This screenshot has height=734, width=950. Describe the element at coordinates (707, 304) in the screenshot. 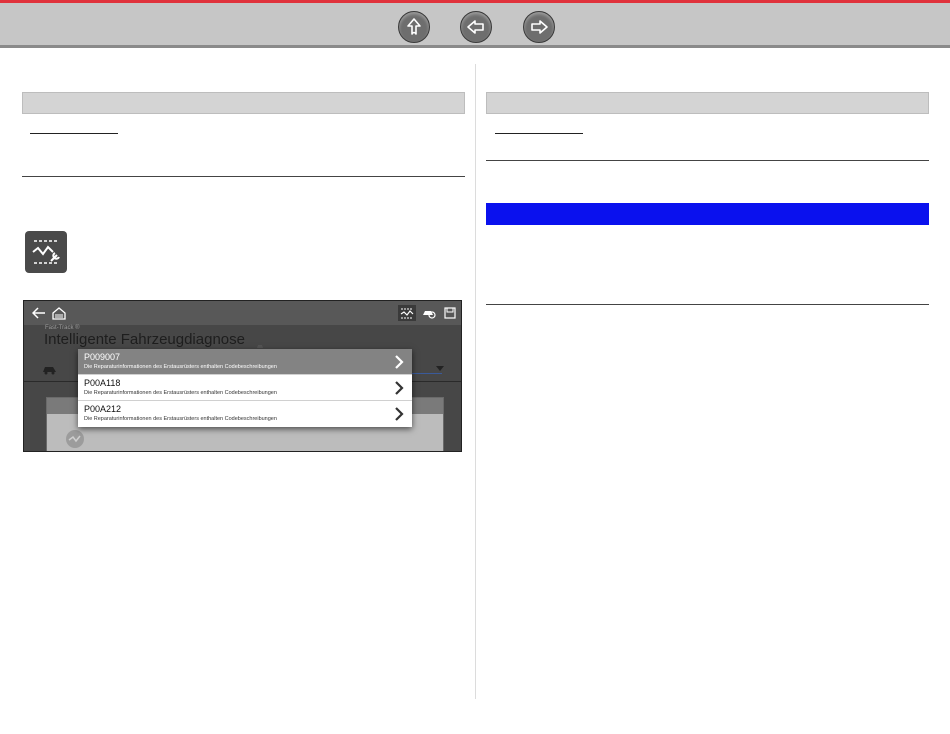

I see `right-section-rule-bottom` at that location.